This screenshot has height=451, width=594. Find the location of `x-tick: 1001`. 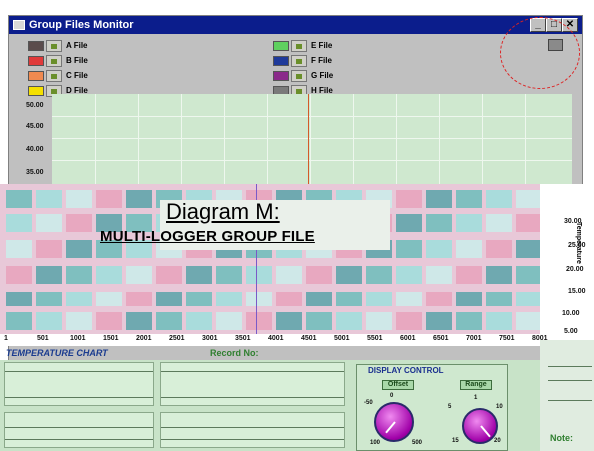

x-tick: 1001 is located at coordinates (78, 338).